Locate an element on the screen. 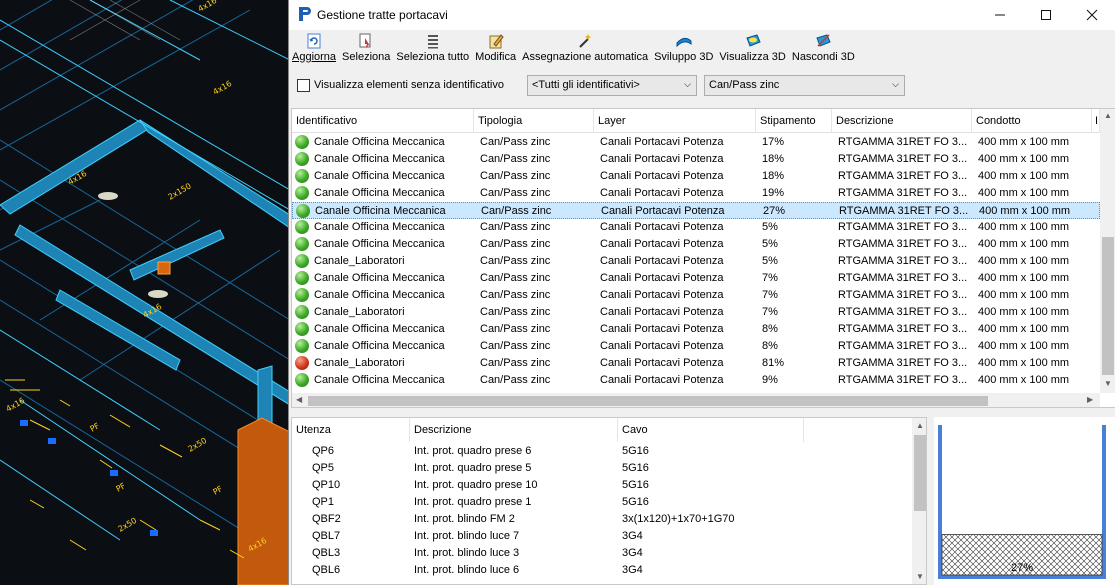 The height and width of the screenshot is (585, 1115). cables-vertical-scroll-thumb is located at coordinates (920, 473).